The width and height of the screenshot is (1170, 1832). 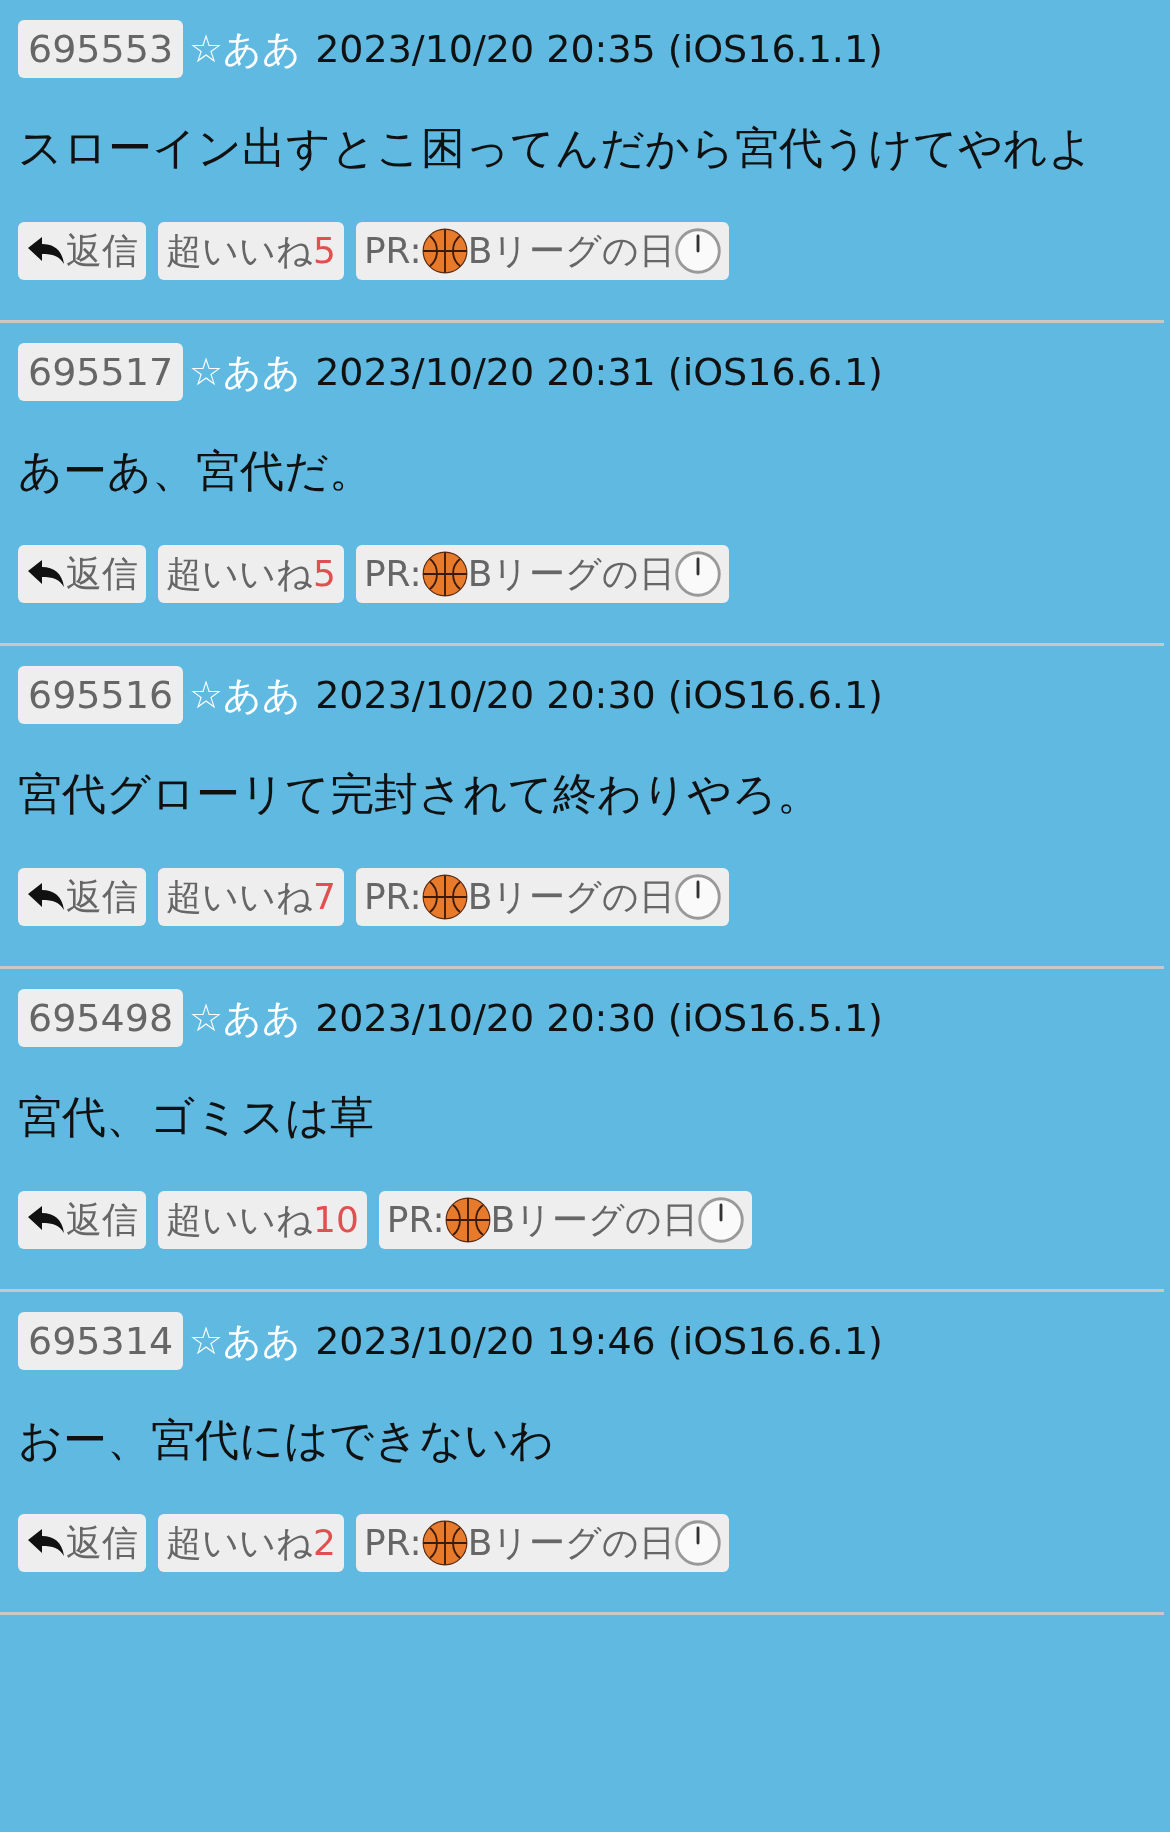 I want to click on like-button: 超いいね10, so click(x=262, y=1220).